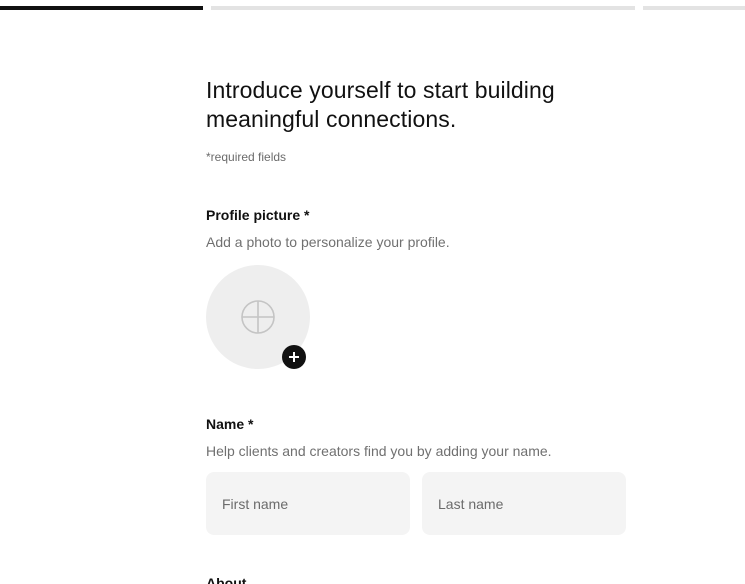 The width and height of the screenshot is (745, 584). What do you see at coordinates (258, 215) in the screenshot?
I see `profile-picture-label: Profile picture *` at bounding box center [258, 215].